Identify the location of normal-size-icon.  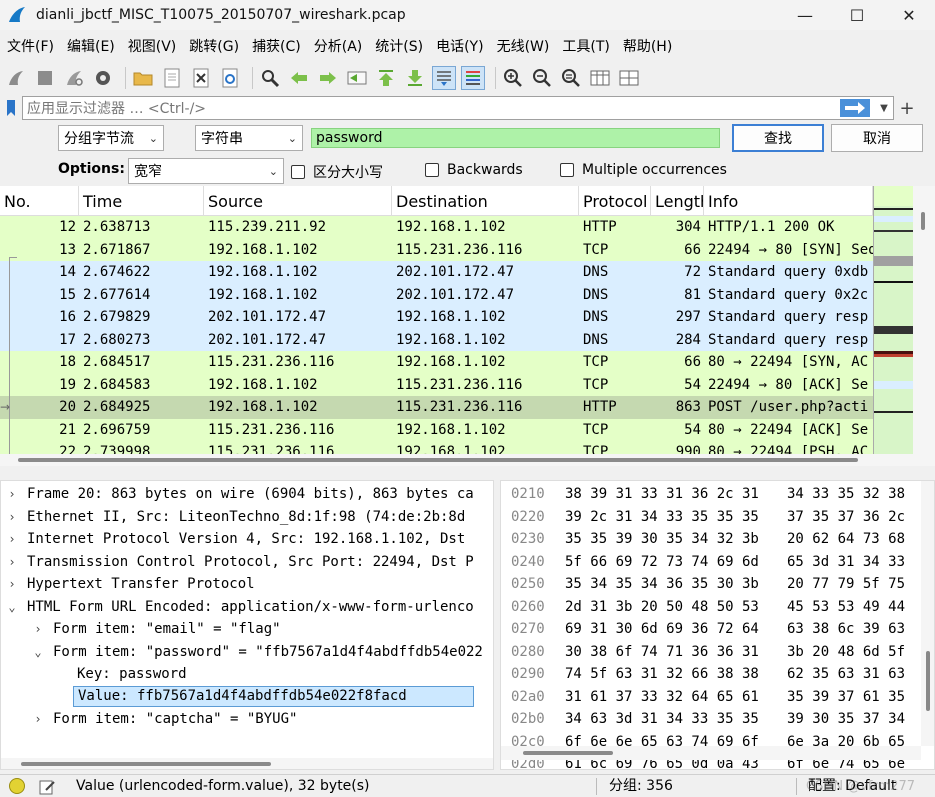
(571, 78).